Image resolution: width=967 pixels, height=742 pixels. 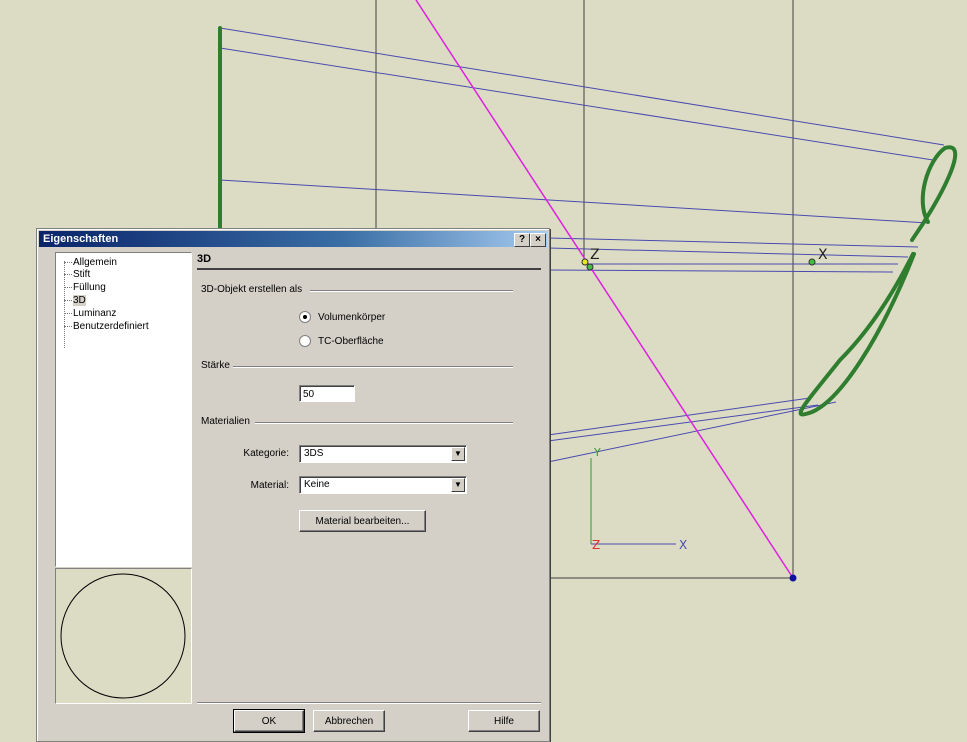 What do you see at coordinates (269, 721) in the screenshot?
I see `ok-button: OK` at bounding box center [269, 721].